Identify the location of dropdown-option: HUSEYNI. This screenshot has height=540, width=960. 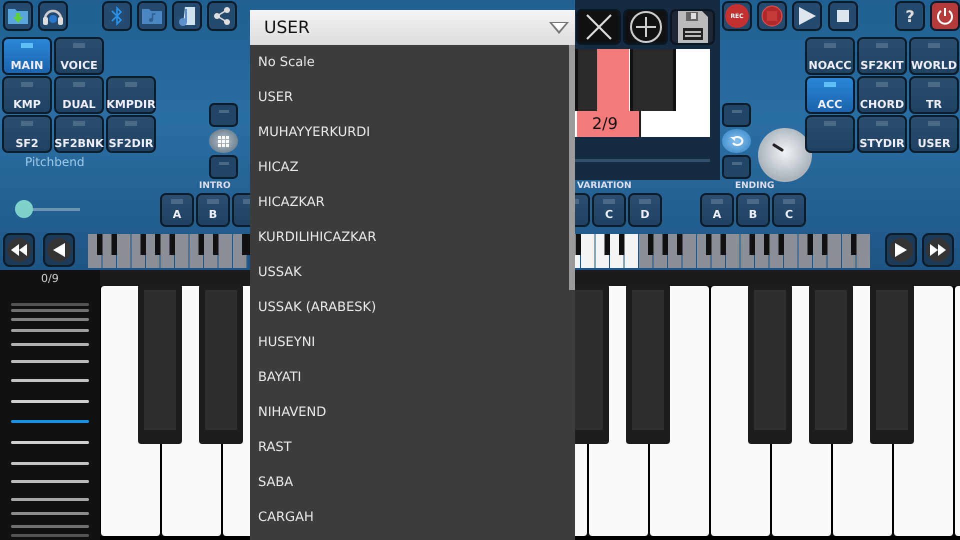
(409, 342).